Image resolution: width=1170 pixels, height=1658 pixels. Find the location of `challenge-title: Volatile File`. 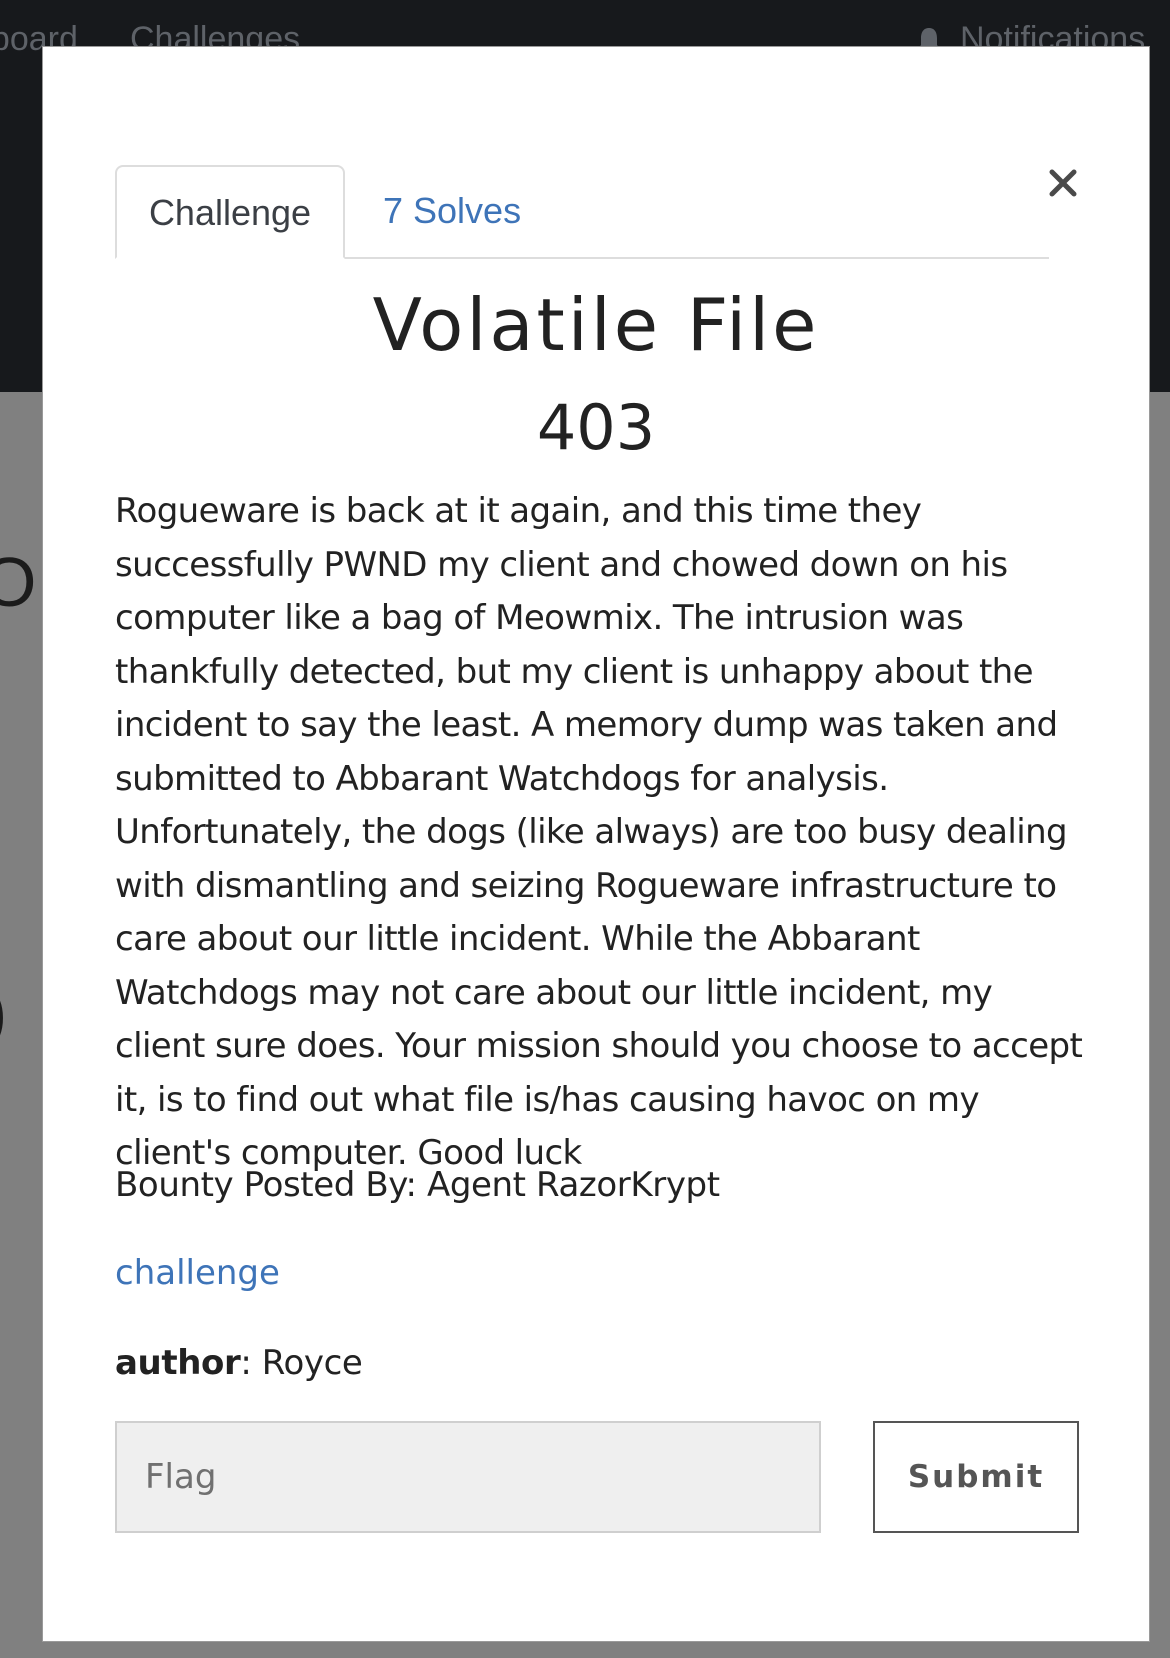

challenge-title: Volatile File is located at coordinates (596, 325).